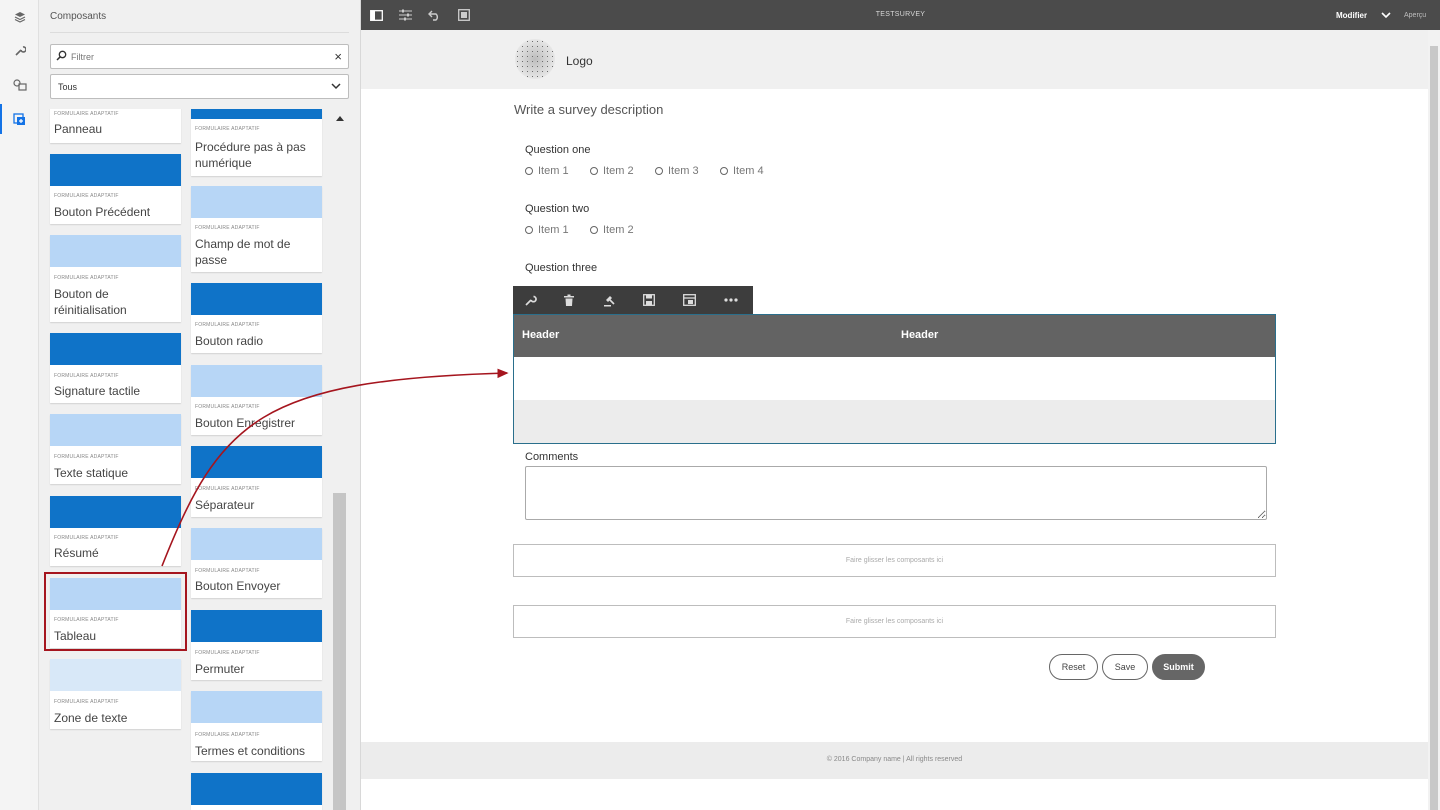 The width and height of the screenshot is (1440, 810). I want to click on save-fragment-button, so click(649, 300).